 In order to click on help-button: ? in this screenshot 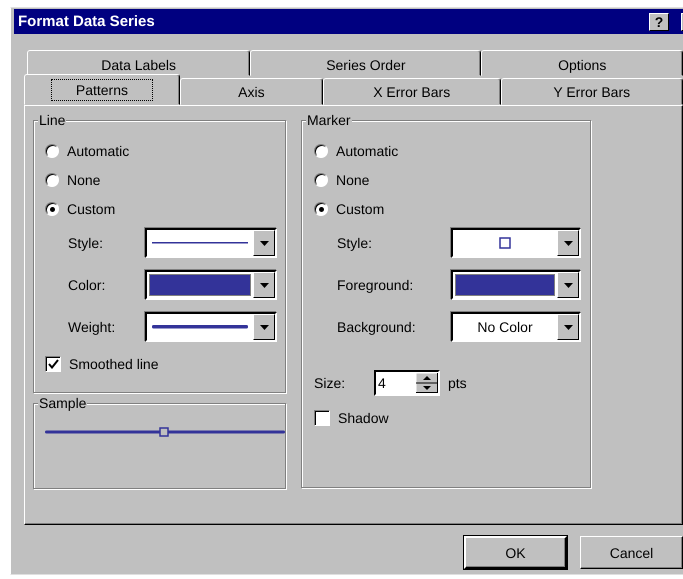, I will do `click(659, 21)`.